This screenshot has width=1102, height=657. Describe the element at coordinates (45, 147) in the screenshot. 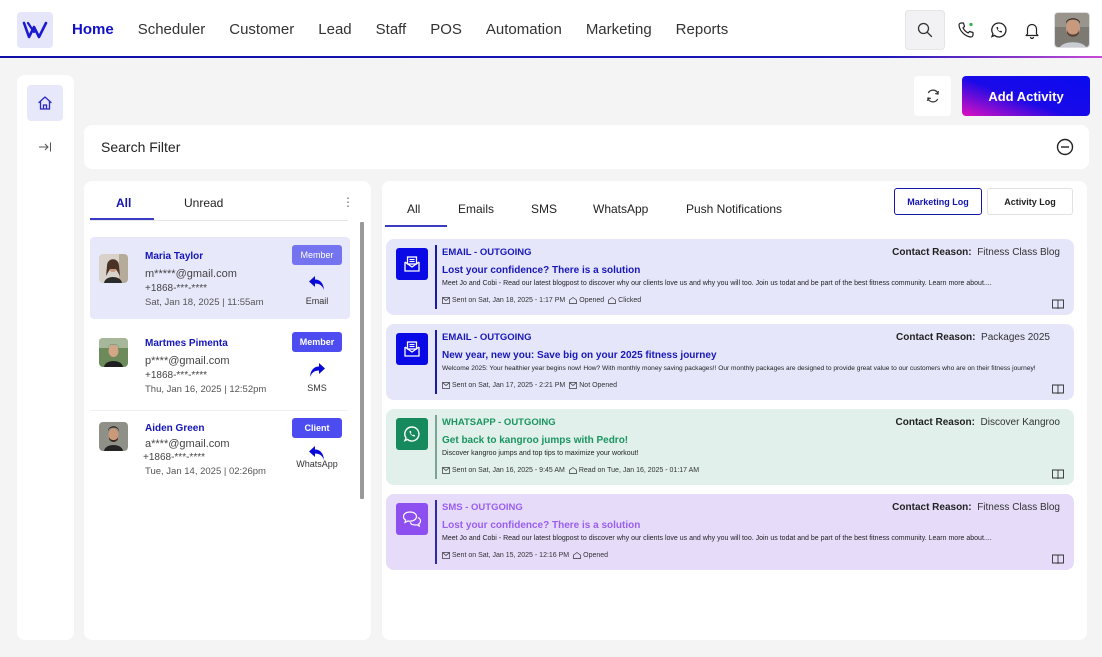

I see `rail-expand-button` at that location.